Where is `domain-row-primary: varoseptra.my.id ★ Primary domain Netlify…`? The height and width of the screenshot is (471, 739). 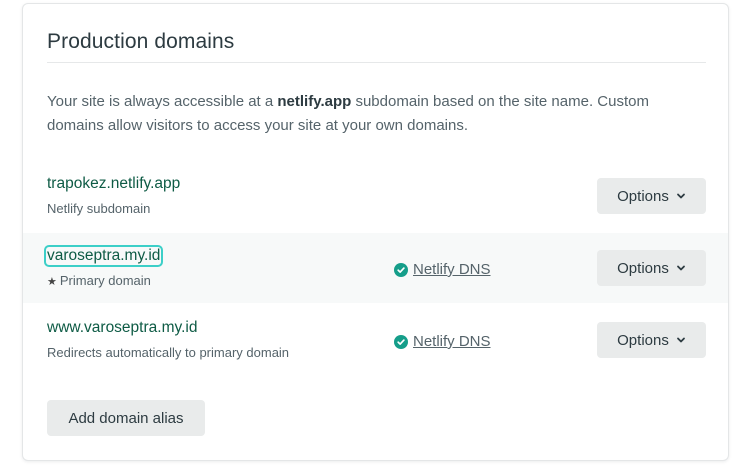
domain-row-primary: varoseptra.my.id ★ Primary domain Netlify… is located at coordinates (375, 268).